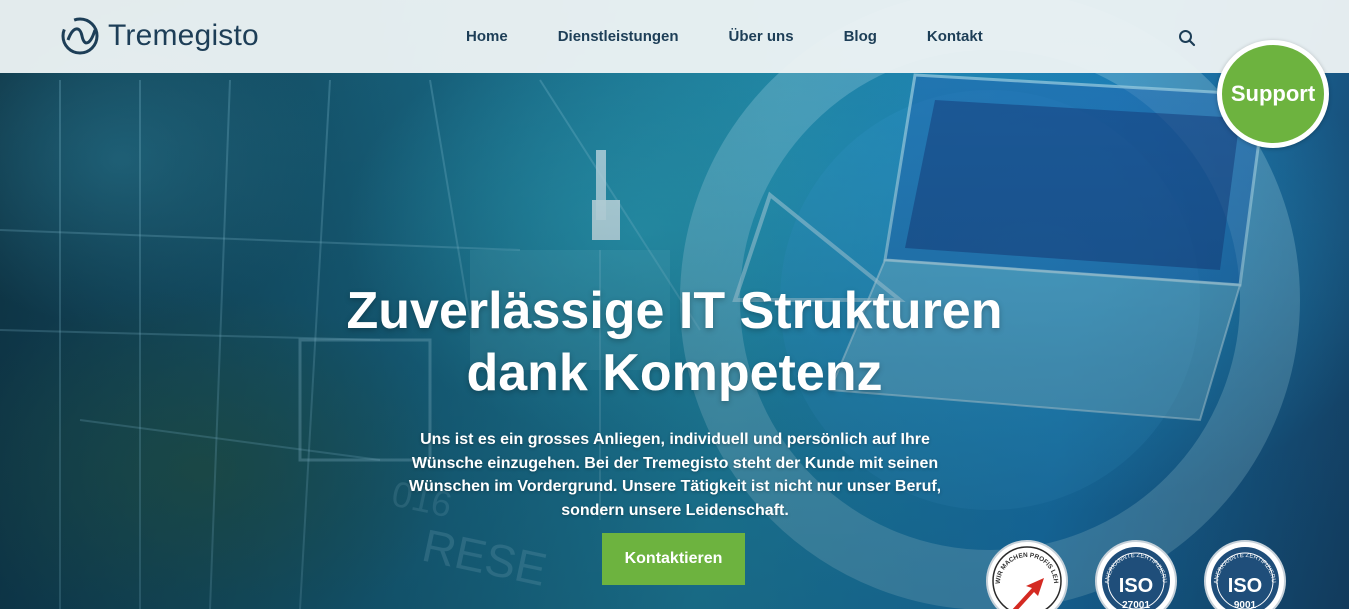 The image size is (1349, 609). What do you see at coordinates (1245, 604) in the screenshot?
I see `iso-9001-number: 9001` at bounding box center [1245, 604].